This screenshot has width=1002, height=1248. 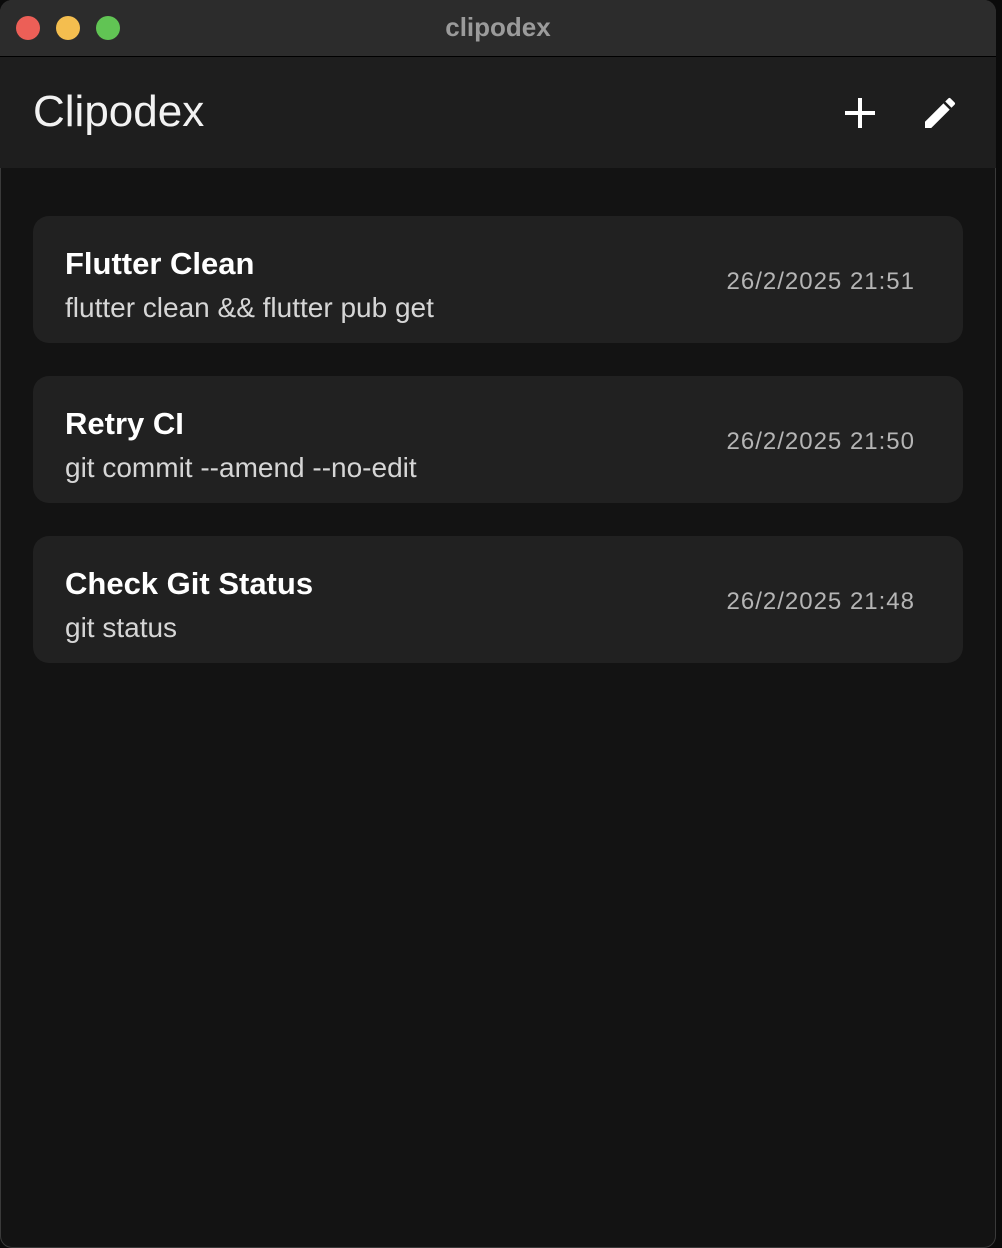 I want to click on clip-timestamp: 26/2/2025 21:48, so click(x=820, y=601).